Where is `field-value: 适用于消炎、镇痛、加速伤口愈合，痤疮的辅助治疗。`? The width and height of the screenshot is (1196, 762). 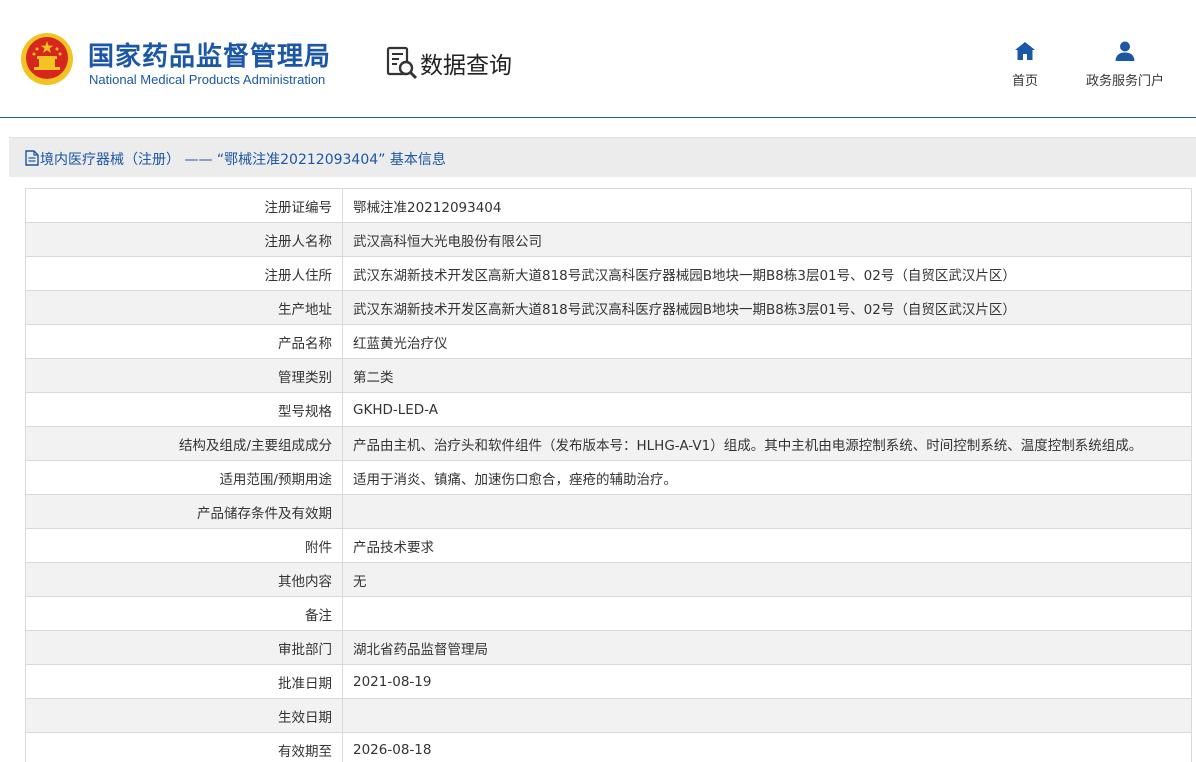
field-value: 适用于消炎、镇痛、加速伤口愈合，痤疮的辅助治疗。 is located at coordinates (767, 477).